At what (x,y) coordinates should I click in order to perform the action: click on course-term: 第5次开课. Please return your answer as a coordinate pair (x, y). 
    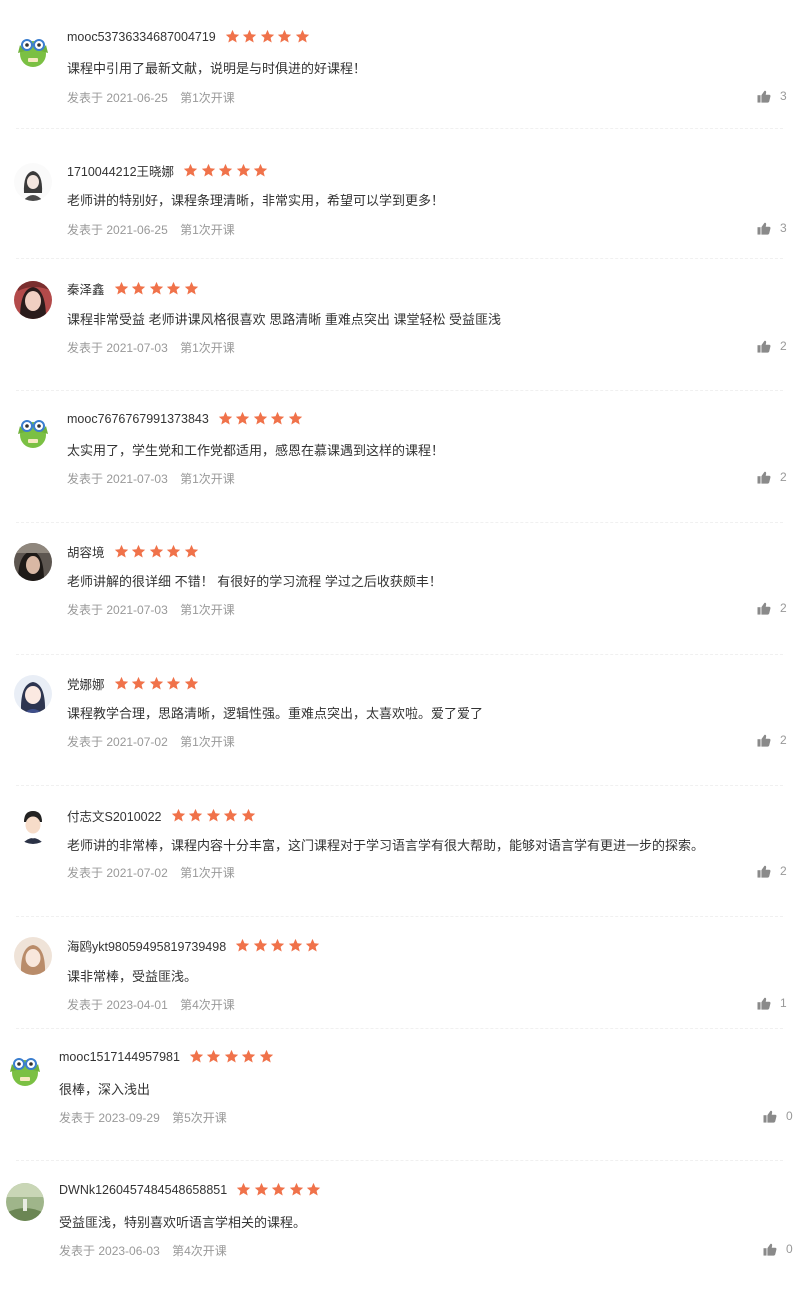
    Looking at the image, I should click on (199, 1118).